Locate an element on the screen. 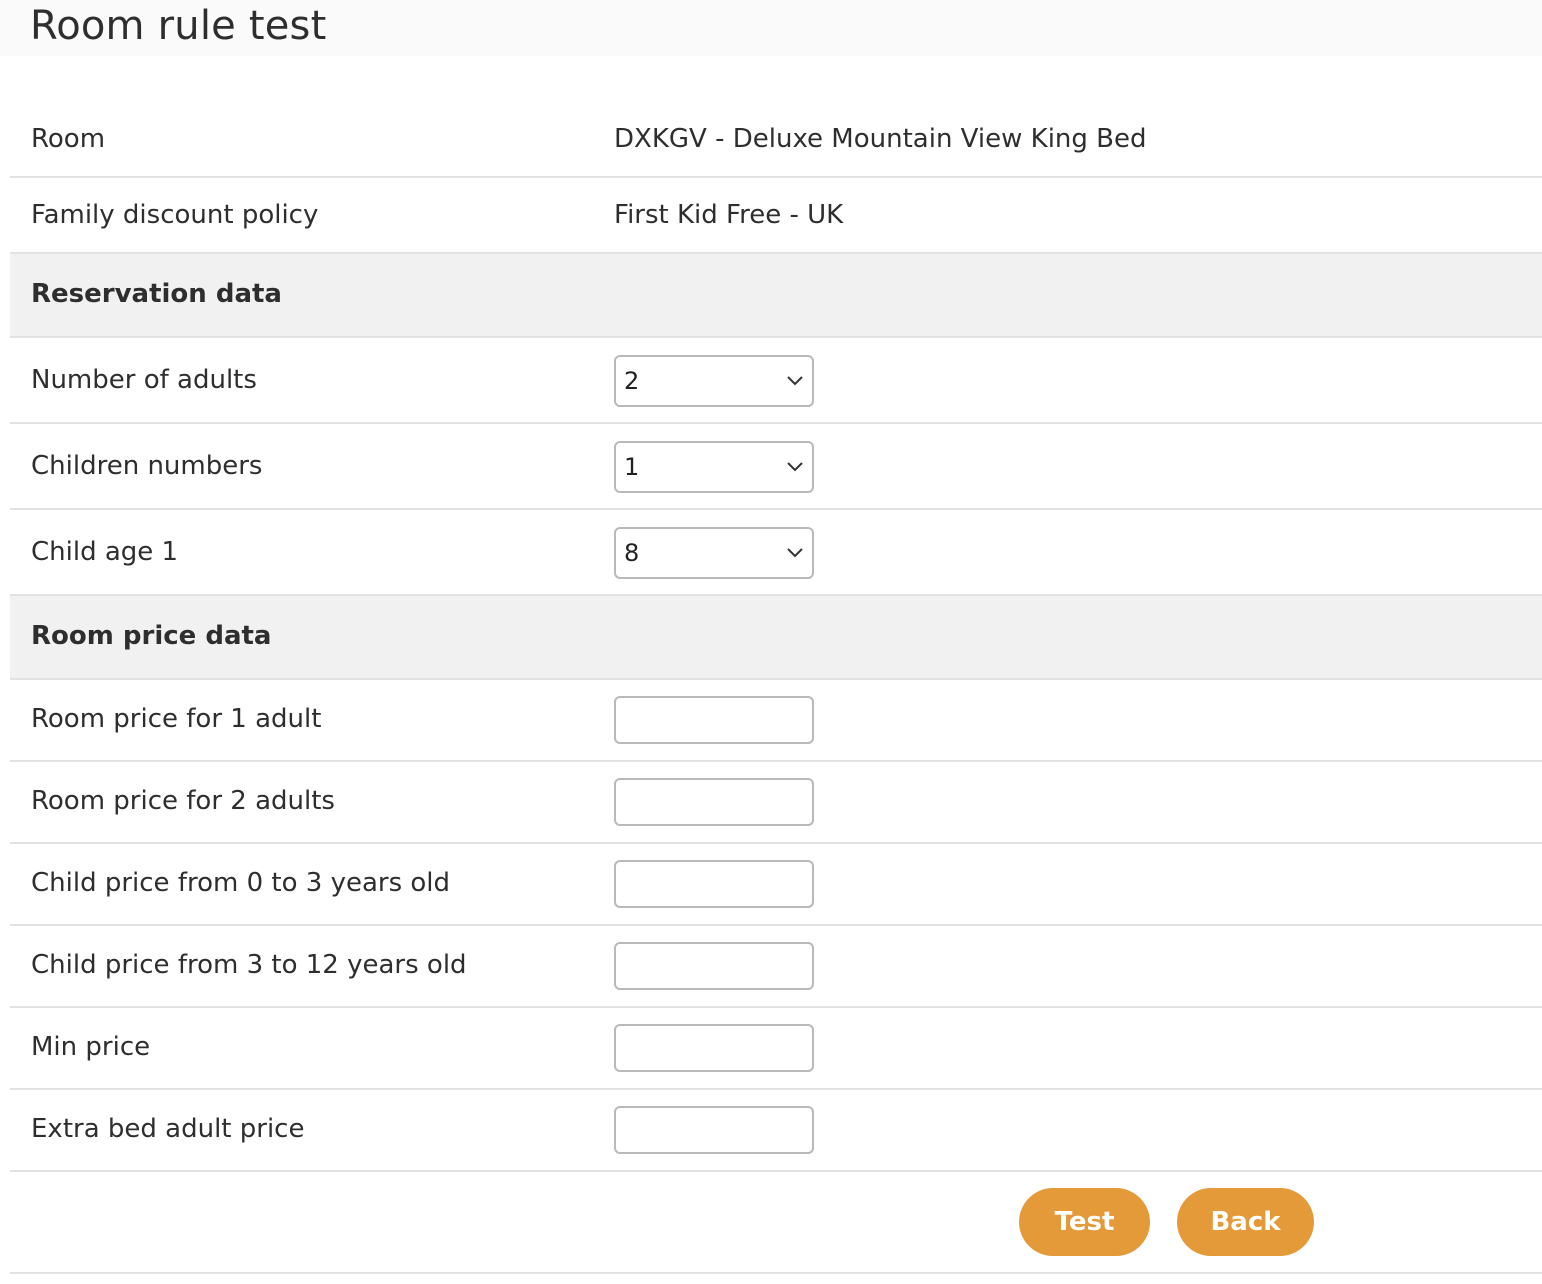  test-button: Test is located at coordinates (1084, 1222).